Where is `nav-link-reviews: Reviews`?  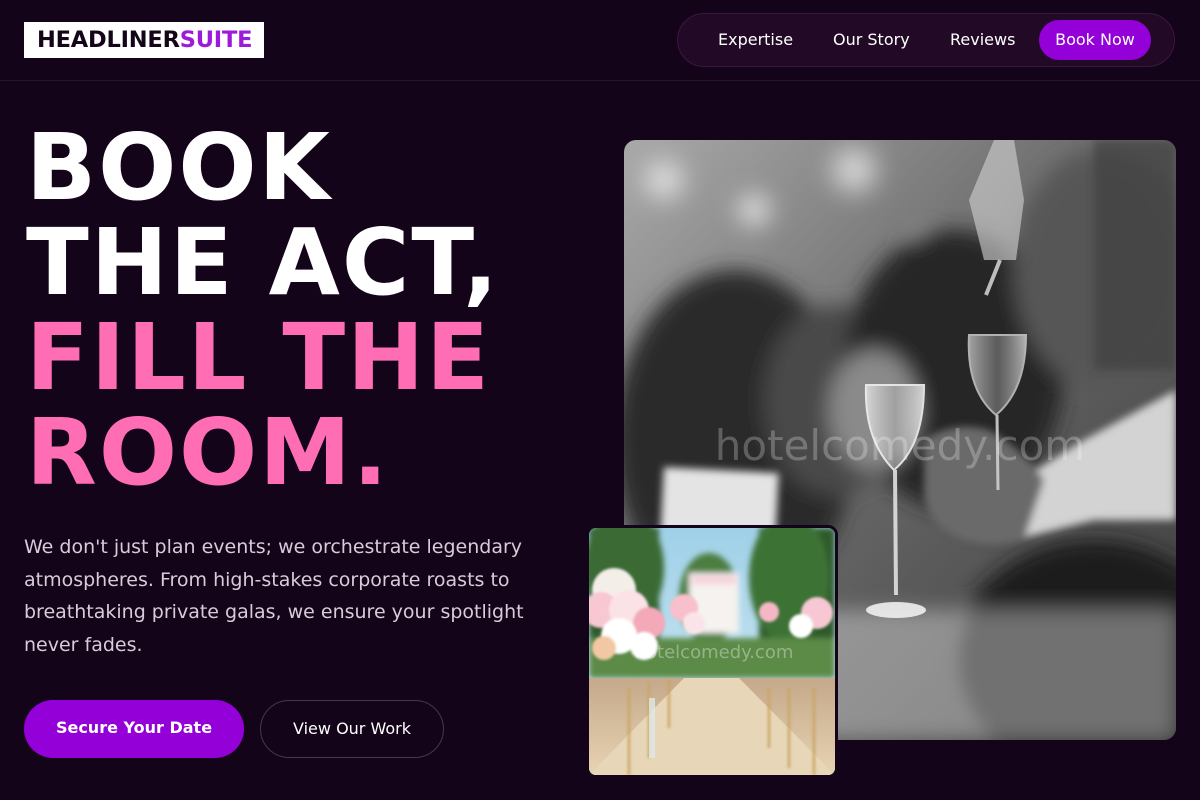 nav-link-reviews: Reviews is located at coordinates (982, 40).